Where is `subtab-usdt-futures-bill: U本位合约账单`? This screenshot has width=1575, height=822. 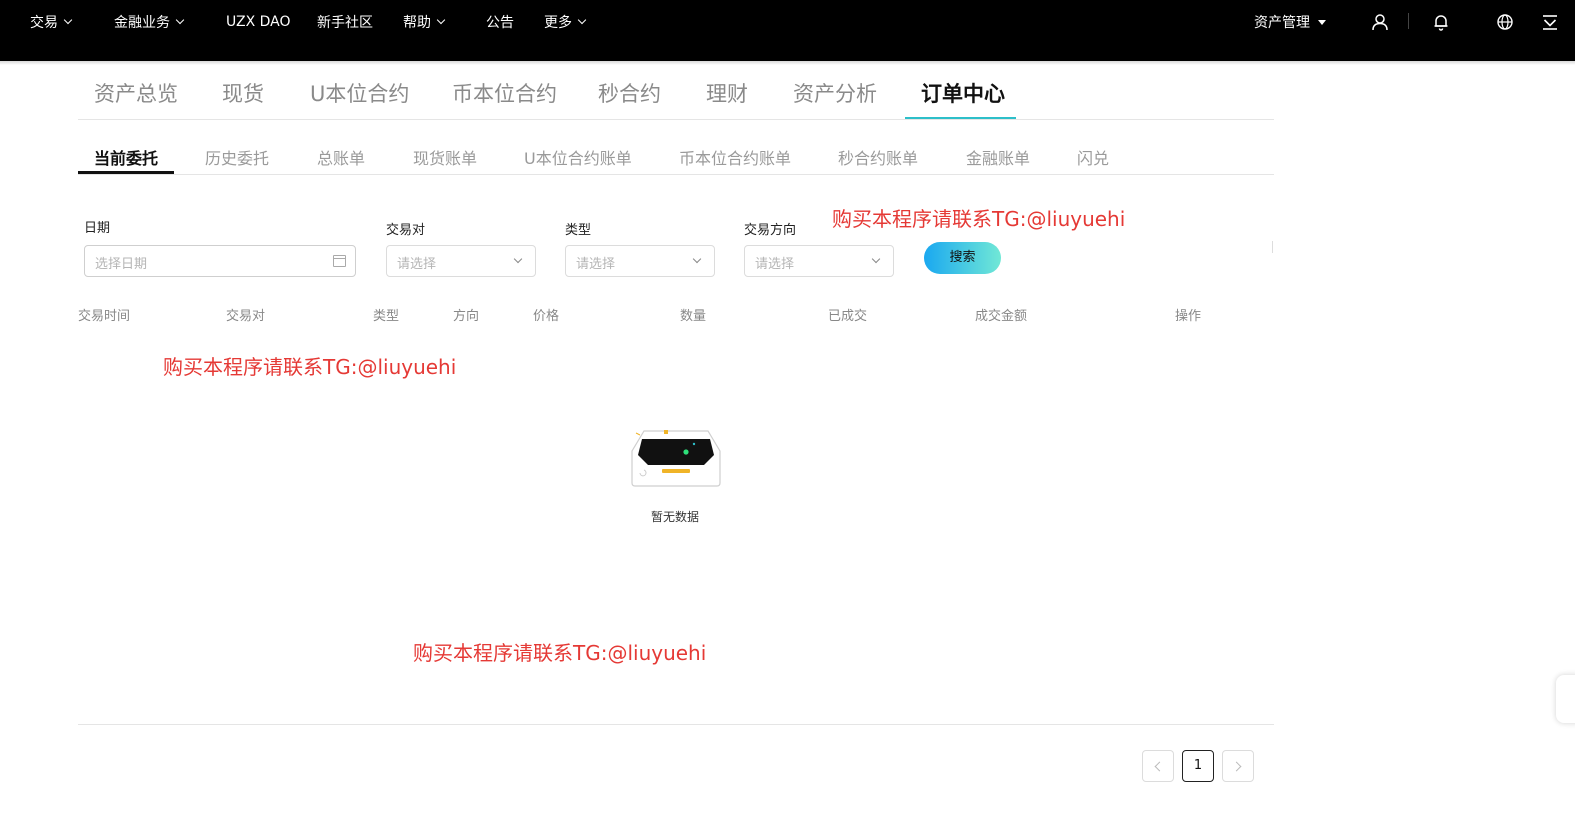
subtab-usdt-futures-bill: U本位合约账单 is located at coordinates (578, 157).